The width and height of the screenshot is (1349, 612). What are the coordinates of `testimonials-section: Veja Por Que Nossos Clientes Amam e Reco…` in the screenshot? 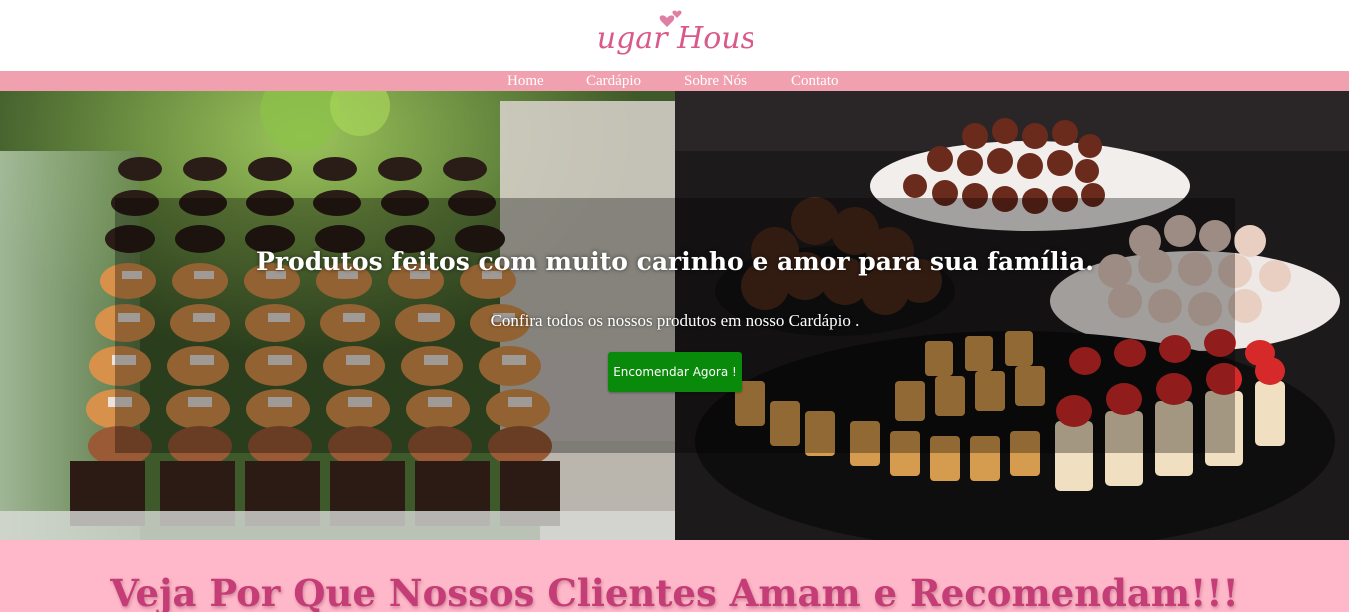 It's located at (674, 576).